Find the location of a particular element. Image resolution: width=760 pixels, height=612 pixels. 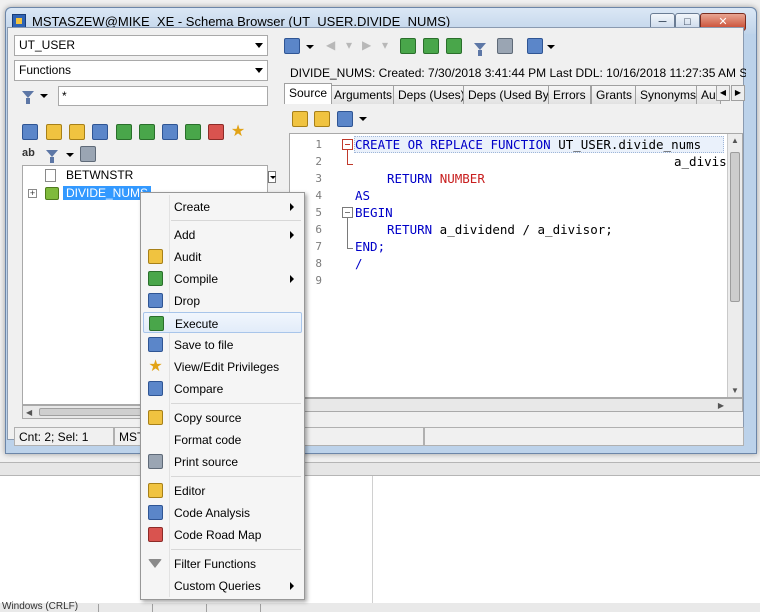

code-identifier: UT_USER.divide_nums is located at coordinates (626, 144).